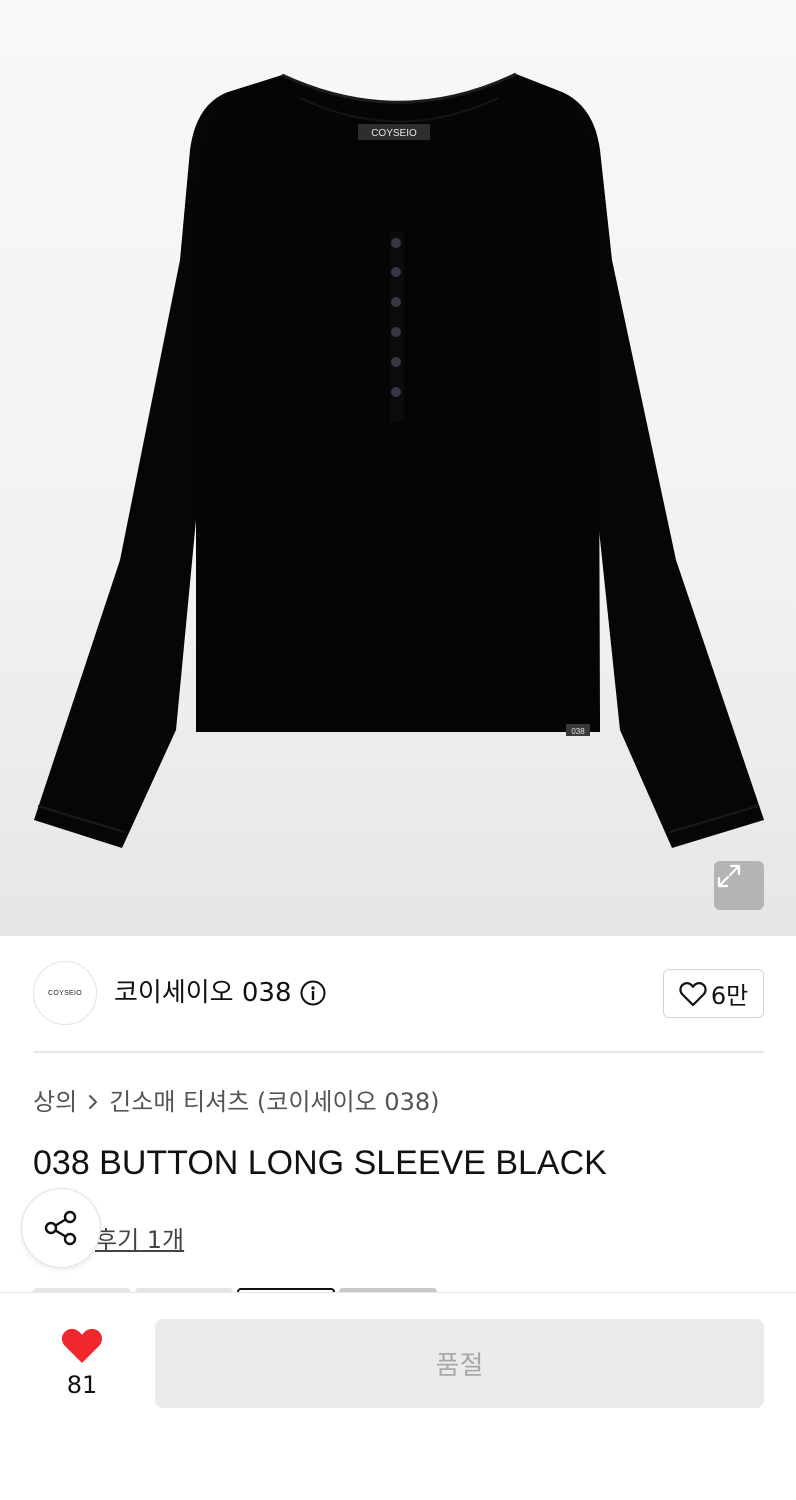 The height and width of the screenshot is (1500, 796). Describe the element at coordinates (578, 731) in the screenshot. I see `hem-tag-text: 038` at that location.